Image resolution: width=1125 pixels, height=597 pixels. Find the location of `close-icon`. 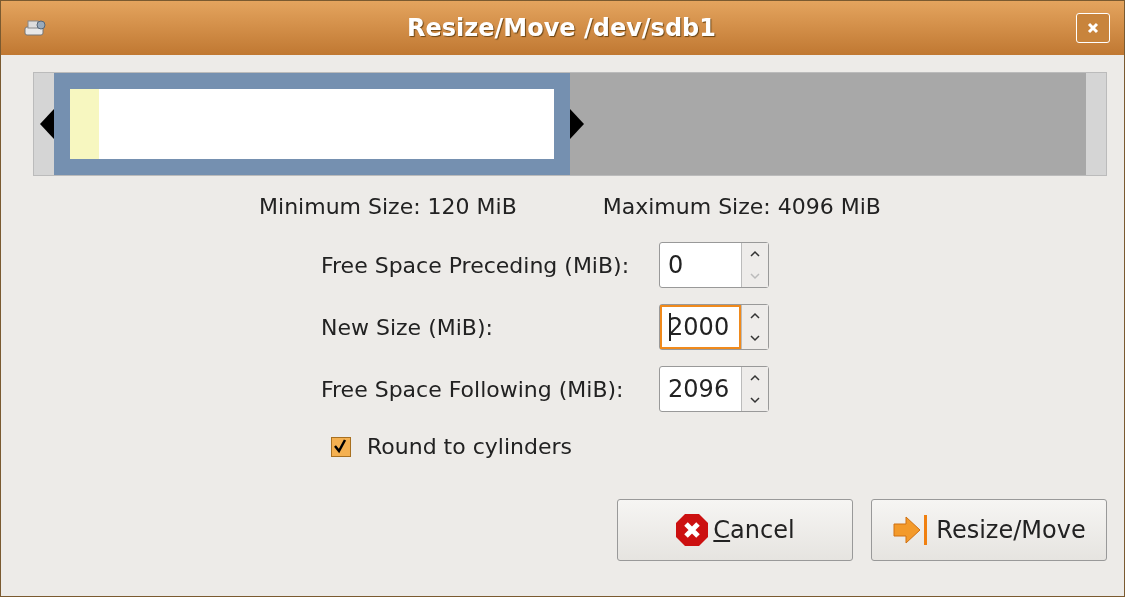

close-icon is located at coordinates (1093, 28).